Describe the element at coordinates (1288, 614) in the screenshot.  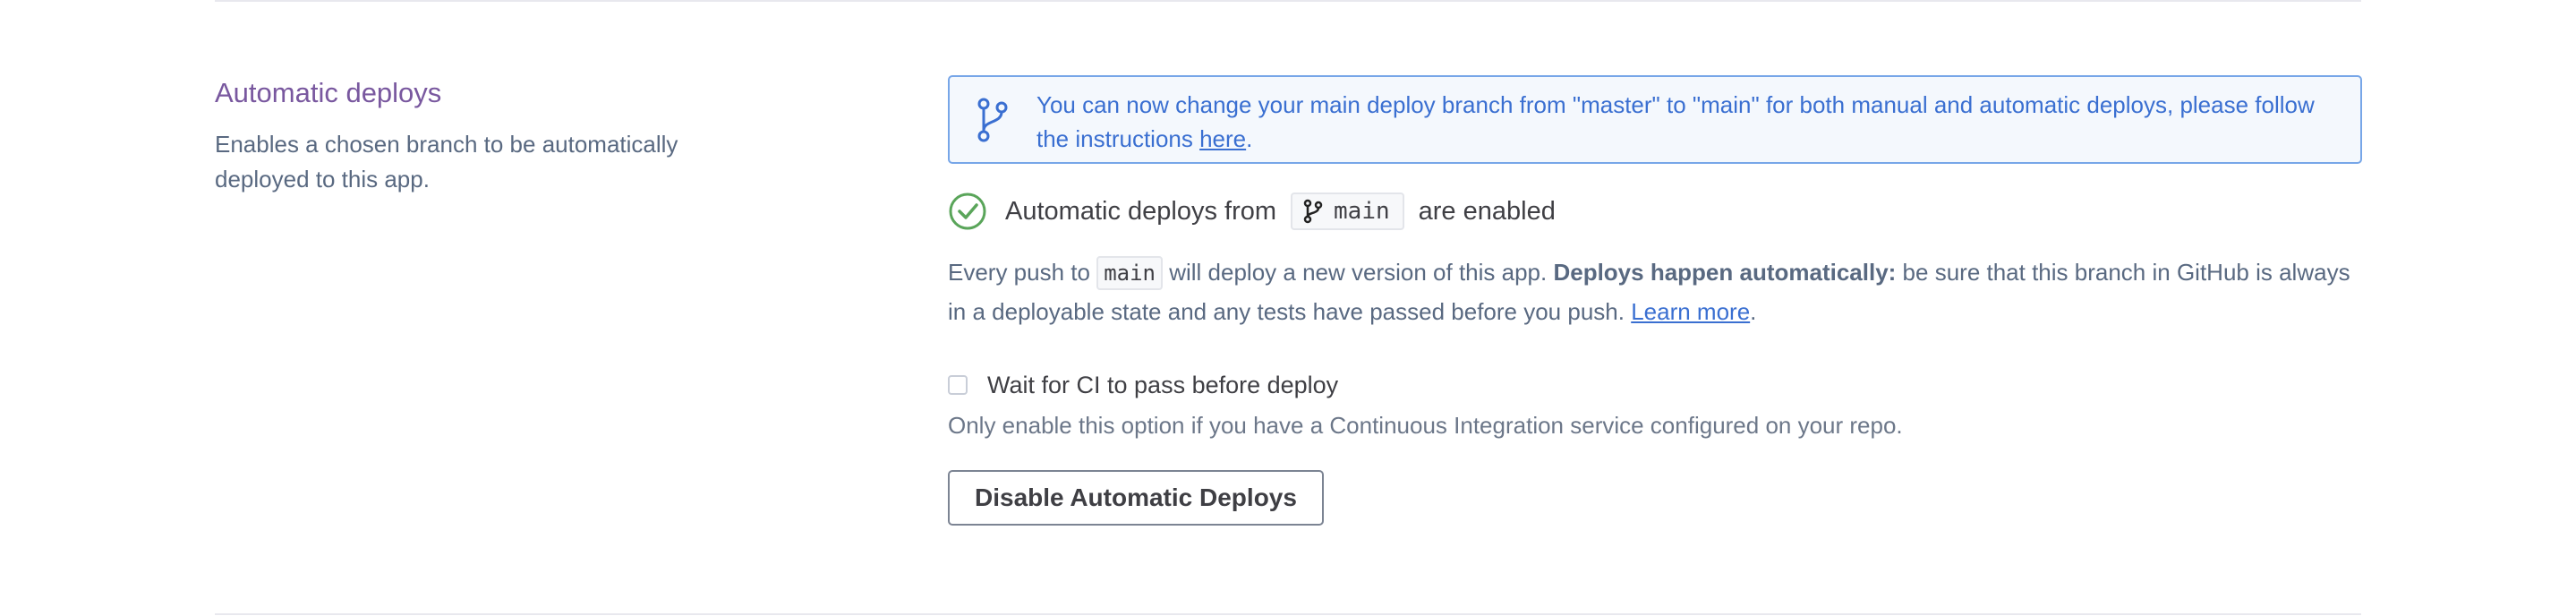
I see `bottom-divider` at that location.